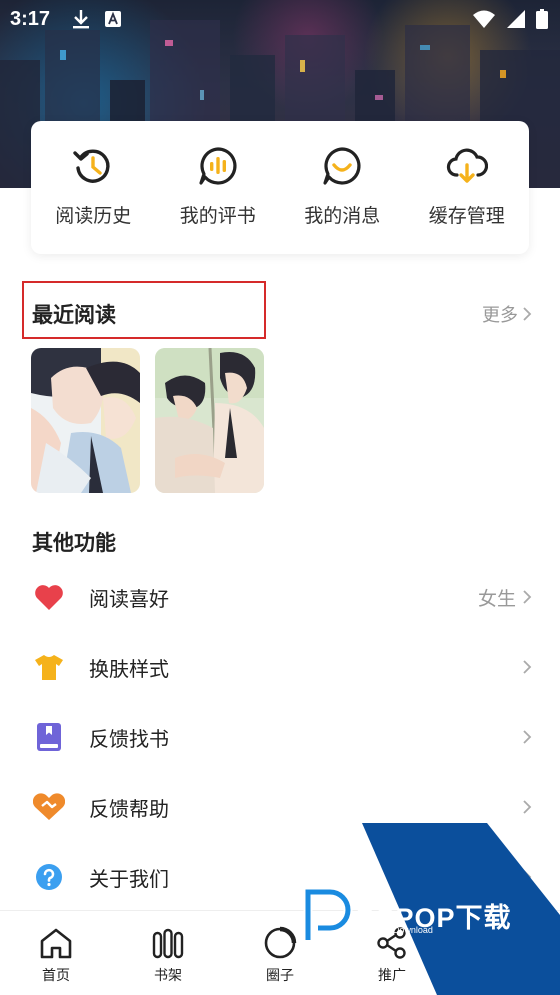  What do you see at coordinates (129, 598) in the screenshot?
I see `function-label: 阅读喜好` at bounding box center [129, 598].